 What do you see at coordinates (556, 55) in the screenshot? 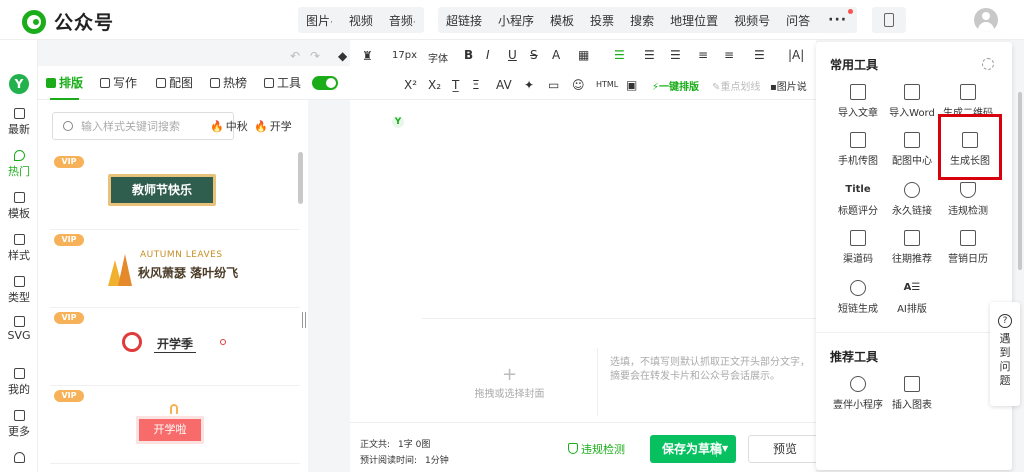
I see `font-color-button: A` at bounding box center [556, 55].